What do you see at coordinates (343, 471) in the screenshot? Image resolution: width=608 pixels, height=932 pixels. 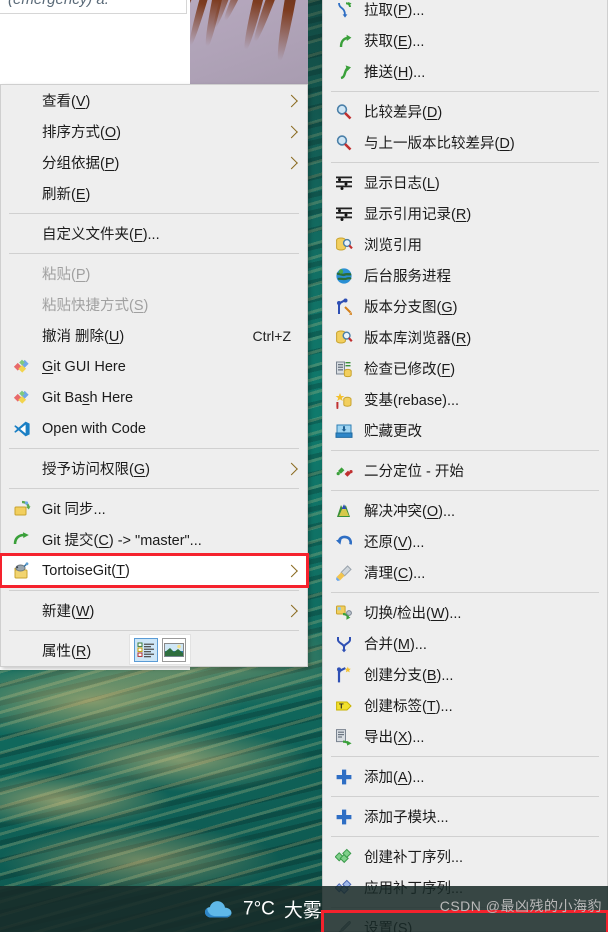 I see `bisect-icon` at bounding box center [343, 471].